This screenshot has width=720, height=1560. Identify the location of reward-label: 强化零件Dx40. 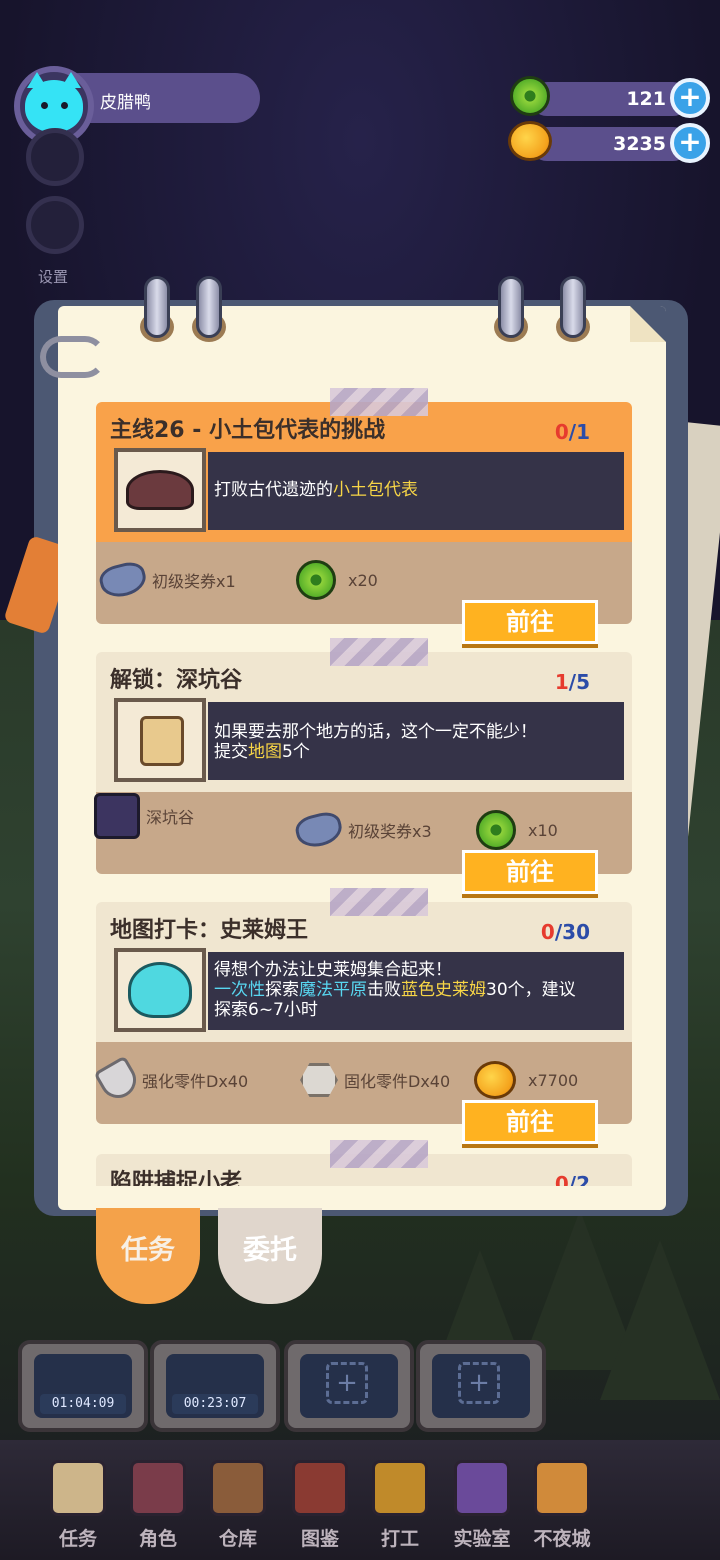
(195, 1081).